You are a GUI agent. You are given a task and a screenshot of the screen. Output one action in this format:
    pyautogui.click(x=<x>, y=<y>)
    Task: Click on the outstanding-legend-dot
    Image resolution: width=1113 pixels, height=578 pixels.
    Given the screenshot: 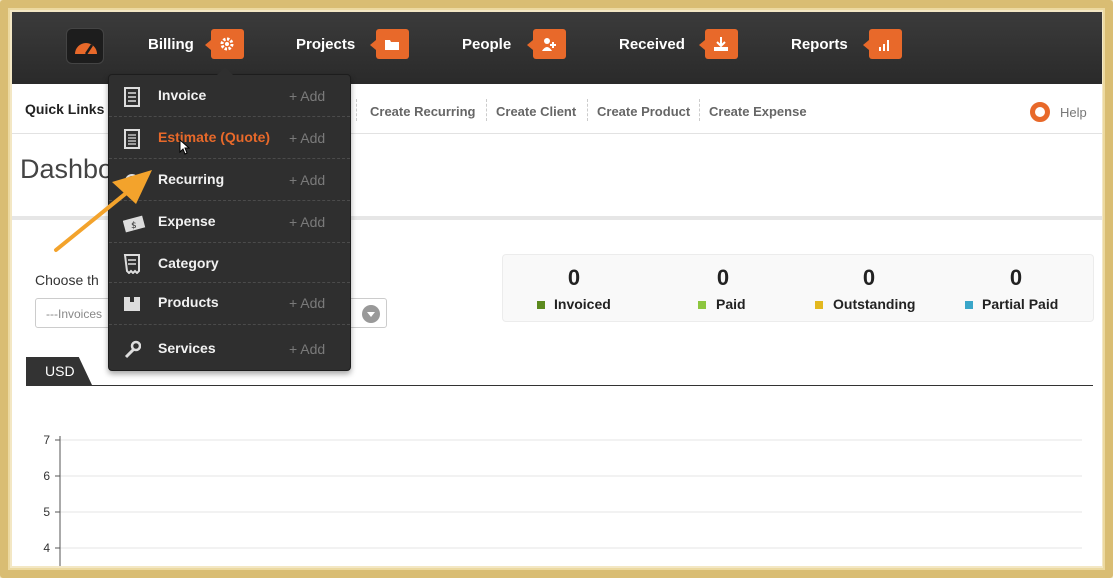 What is the action you would take?
    pyautogui.click(x=819, y=305)
    